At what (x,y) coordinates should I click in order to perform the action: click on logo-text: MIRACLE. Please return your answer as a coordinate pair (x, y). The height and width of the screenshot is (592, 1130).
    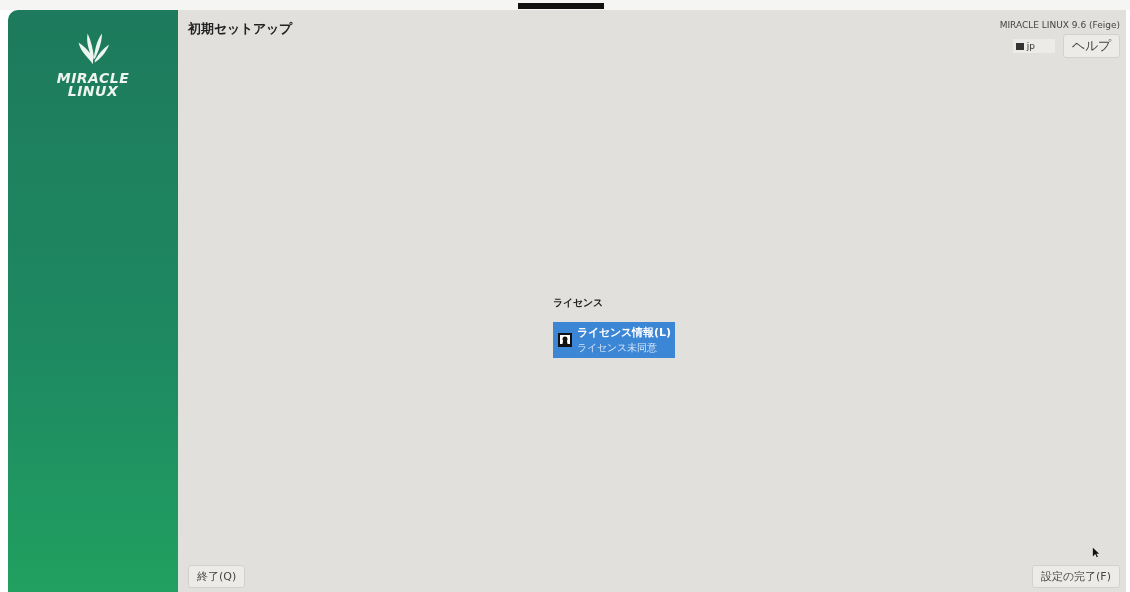
    Looking at the image, I should click on (93, 78).